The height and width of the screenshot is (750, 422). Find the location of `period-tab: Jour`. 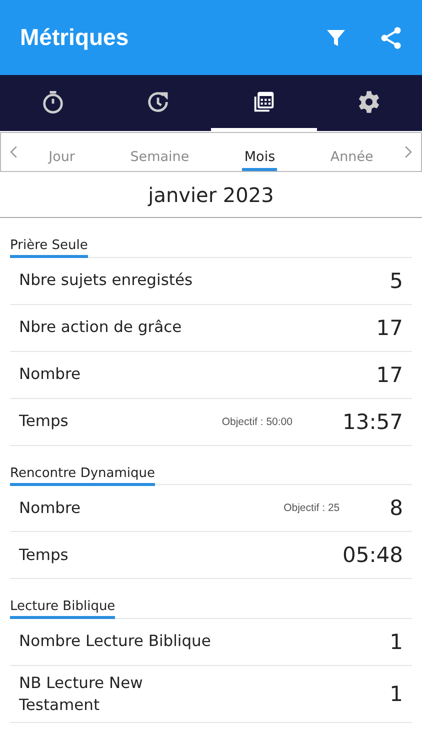

period-tab: Jour is located at coordinates (61, 158).